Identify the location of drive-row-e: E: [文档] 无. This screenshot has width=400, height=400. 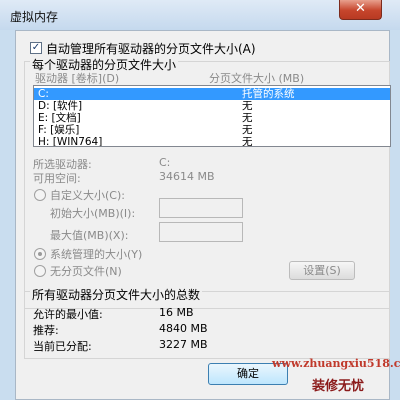
(212, 118).